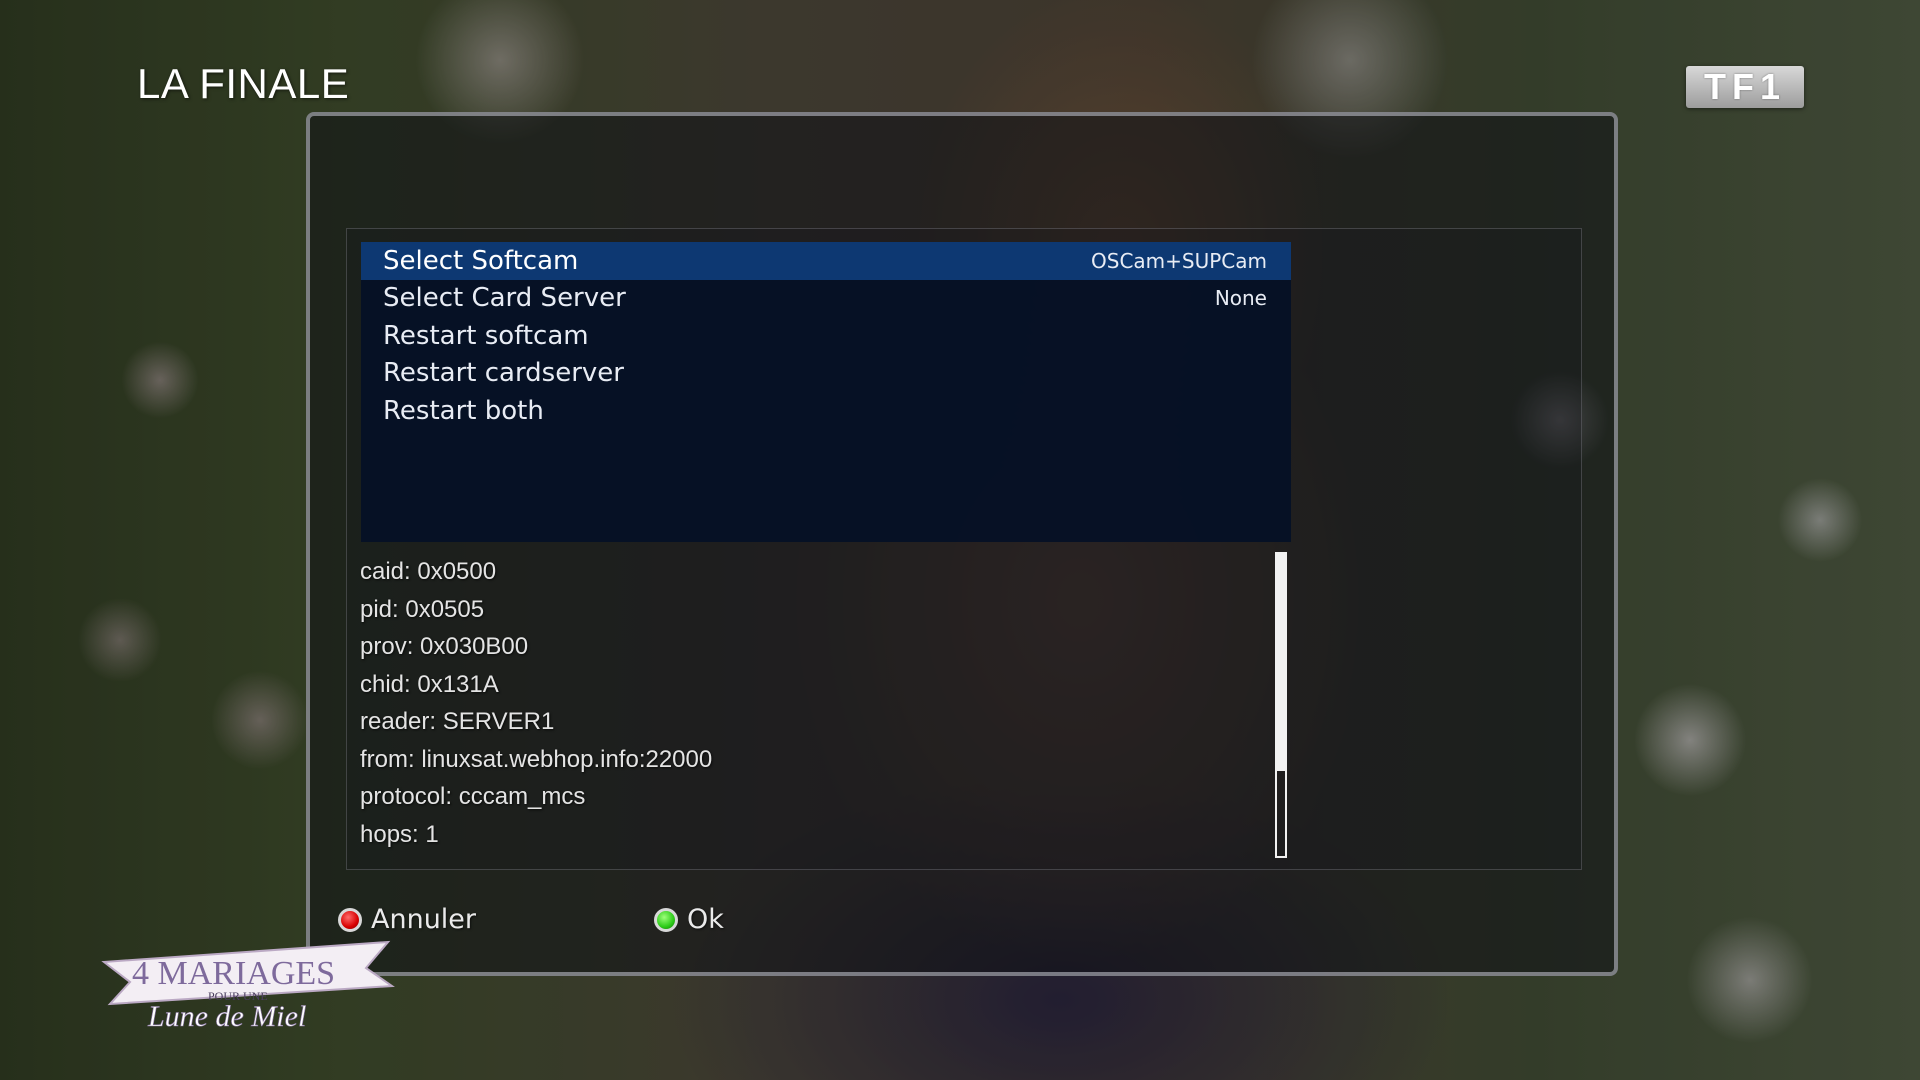  I want to click on menu-item-label: Restart cardserver, so click(503, 373).